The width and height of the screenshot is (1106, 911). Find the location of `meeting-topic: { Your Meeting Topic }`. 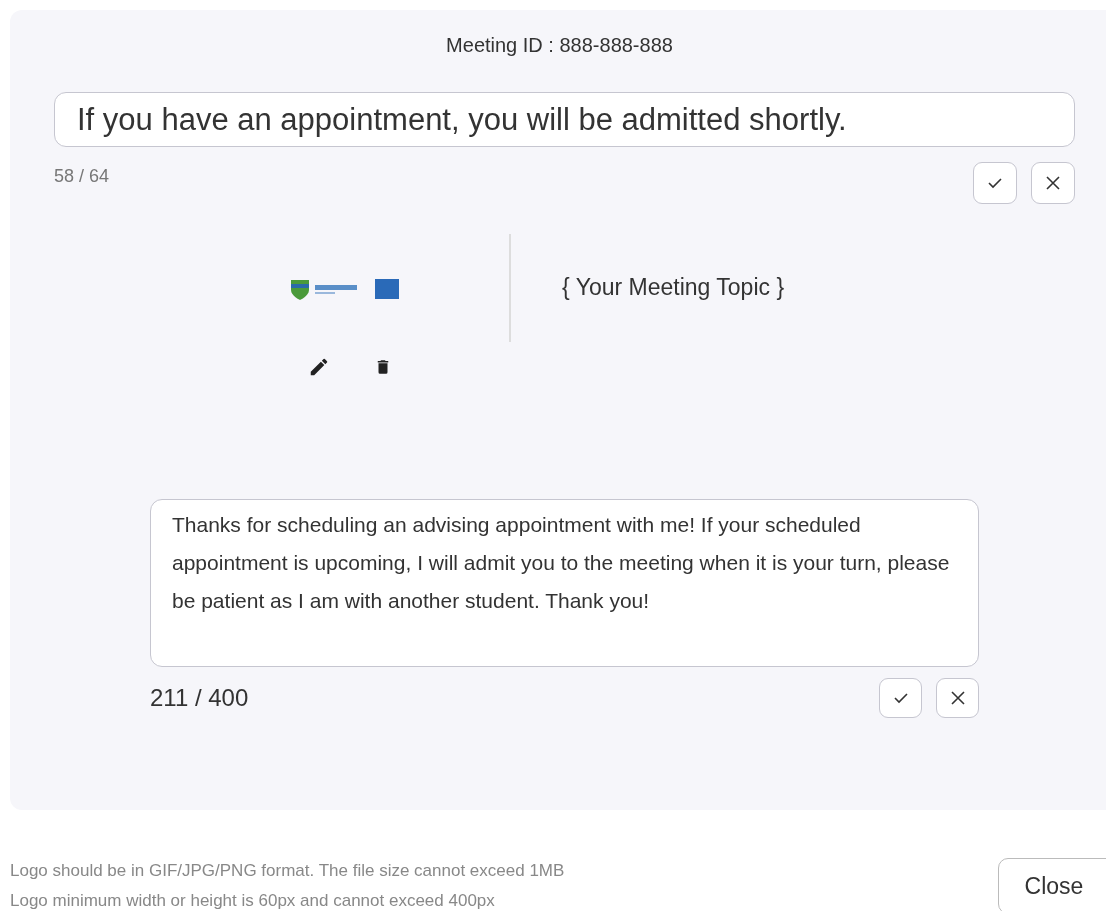

meeting-topic: { Your Meeting Topic } is located at coordinates (673, 287).